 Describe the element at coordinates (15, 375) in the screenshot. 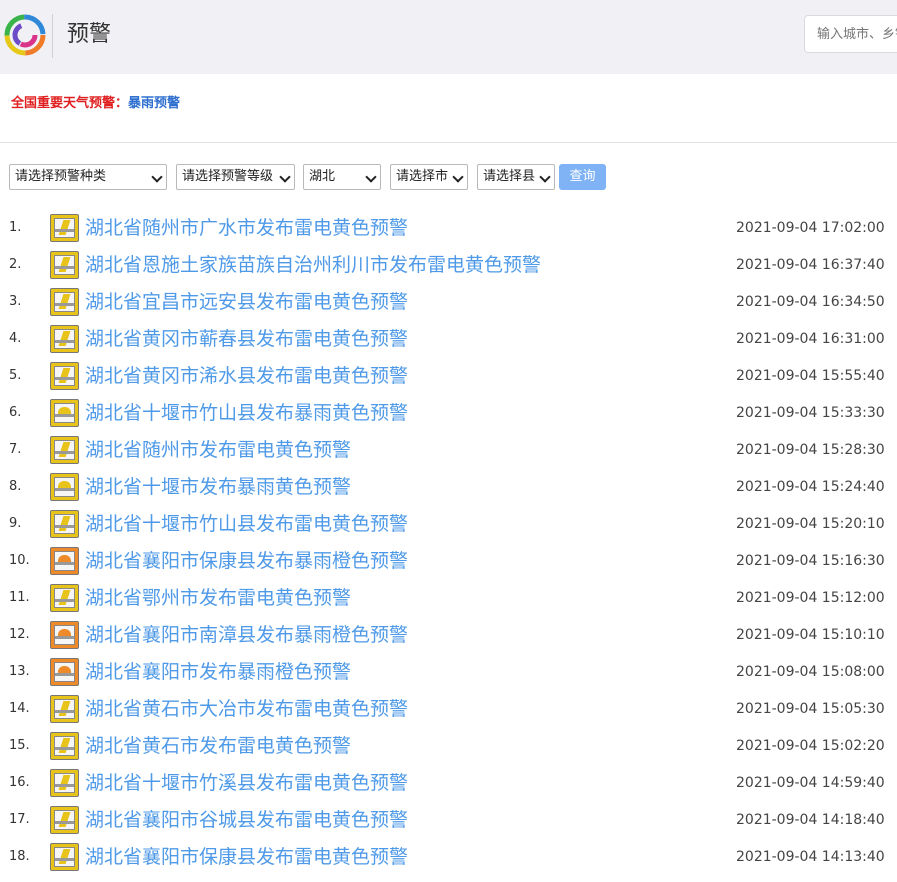

I see `list-item-number: 5.` at that location.